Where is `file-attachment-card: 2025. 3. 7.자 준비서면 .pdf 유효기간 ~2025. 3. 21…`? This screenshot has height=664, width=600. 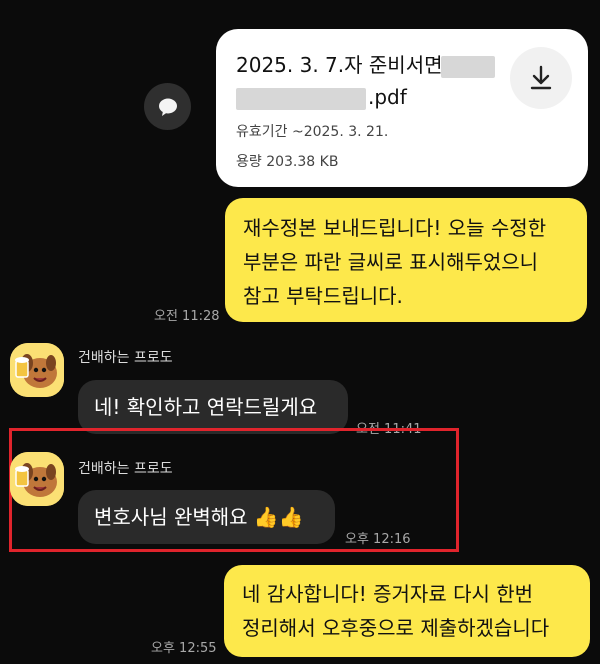 file-attachment-card: 2025. 3. 7.자 준비서면 .pdf 유효기간 ~2025. 3. 21… is located at coordinates (402, 108).